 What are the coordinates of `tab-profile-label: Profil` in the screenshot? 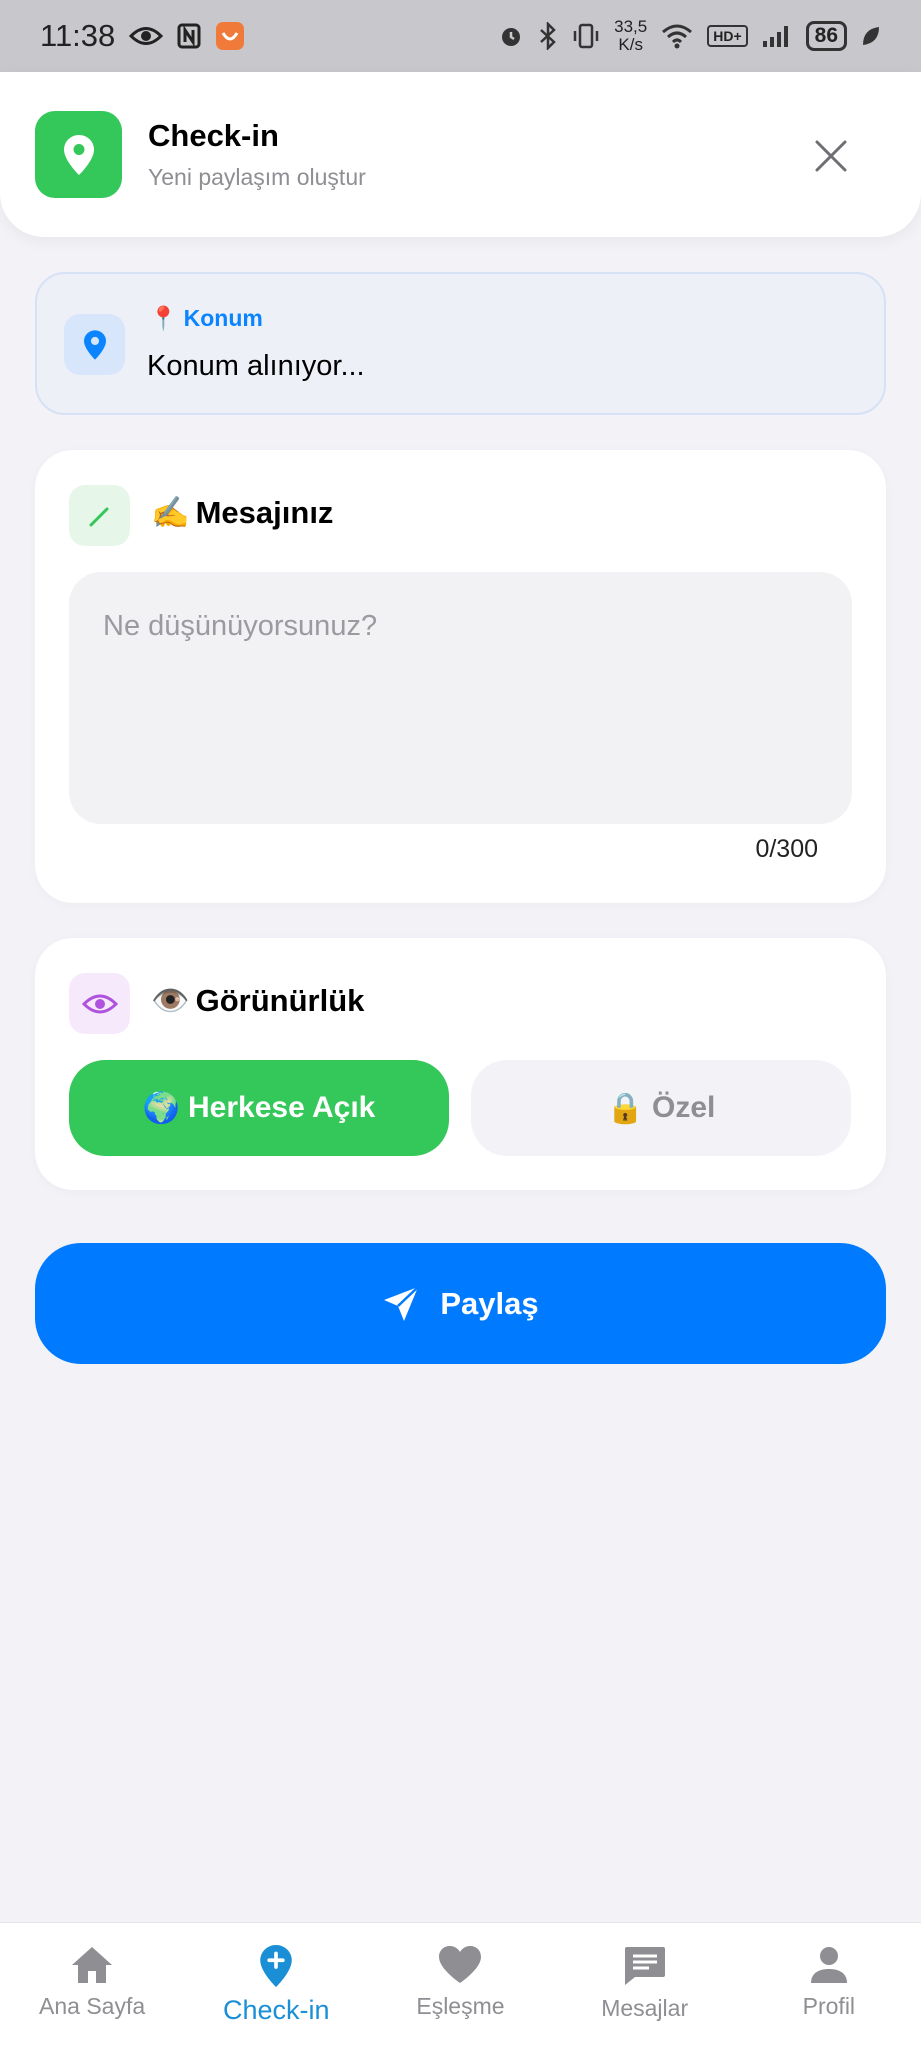 It's located at (829, 2006).